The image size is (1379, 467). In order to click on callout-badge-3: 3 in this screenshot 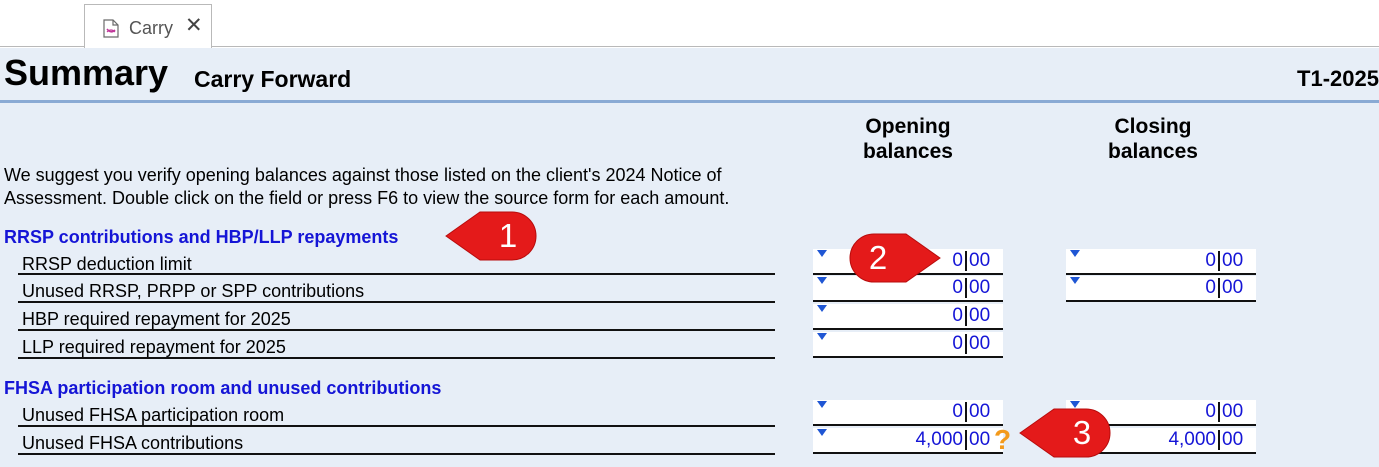, I will do `click(1066, 433)`.